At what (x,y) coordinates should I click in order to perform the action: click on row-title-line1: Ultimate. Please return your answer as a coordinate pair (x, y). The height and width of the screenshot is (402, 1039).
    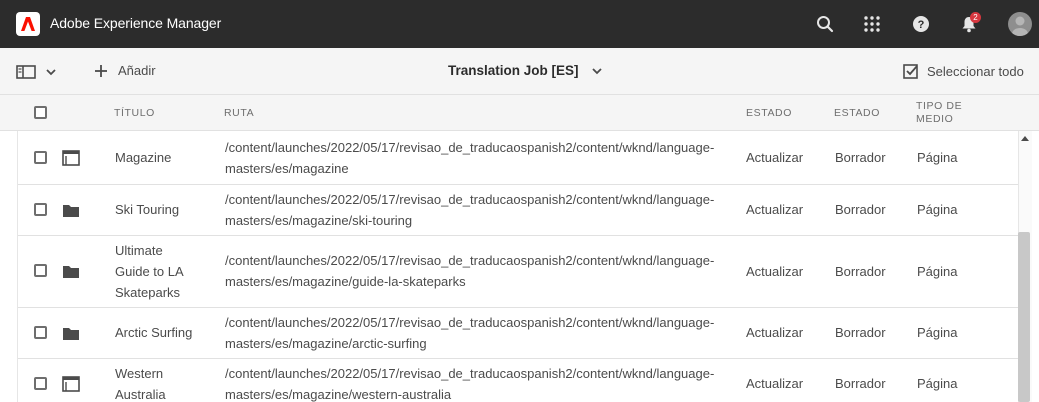
    Looking at the image, I should click on (139, 250).